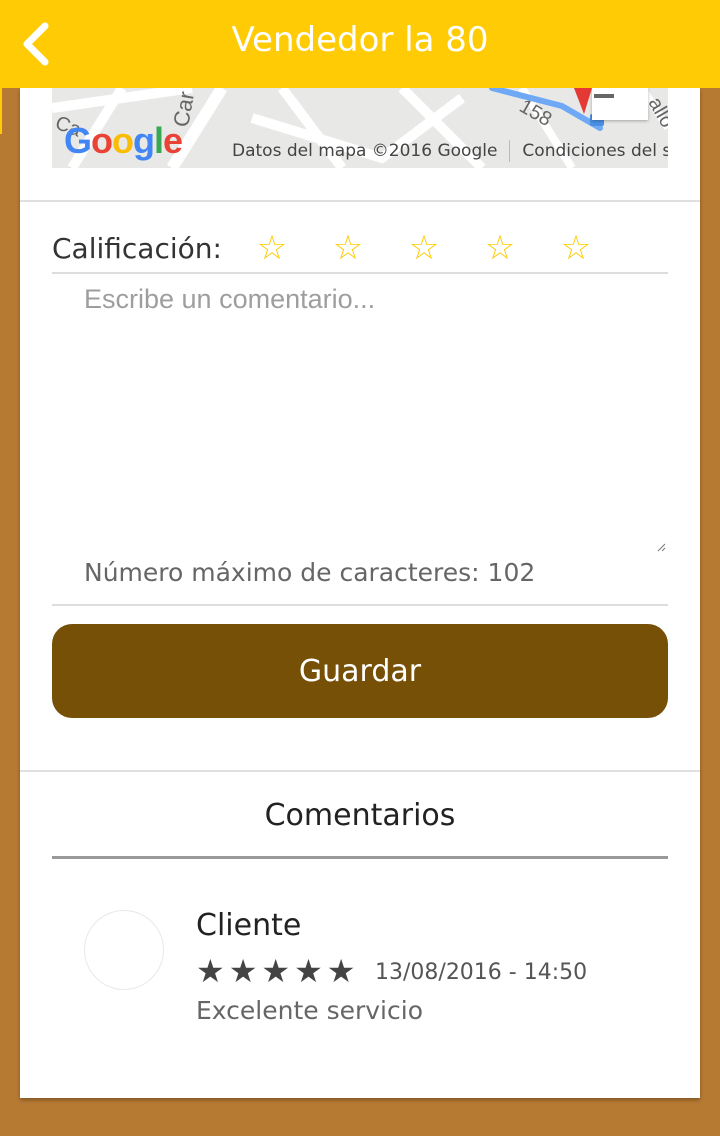  Describe the element at coordinates (360, 815) in the screenshot. I see `comments-heading: Comentarios` at that location.